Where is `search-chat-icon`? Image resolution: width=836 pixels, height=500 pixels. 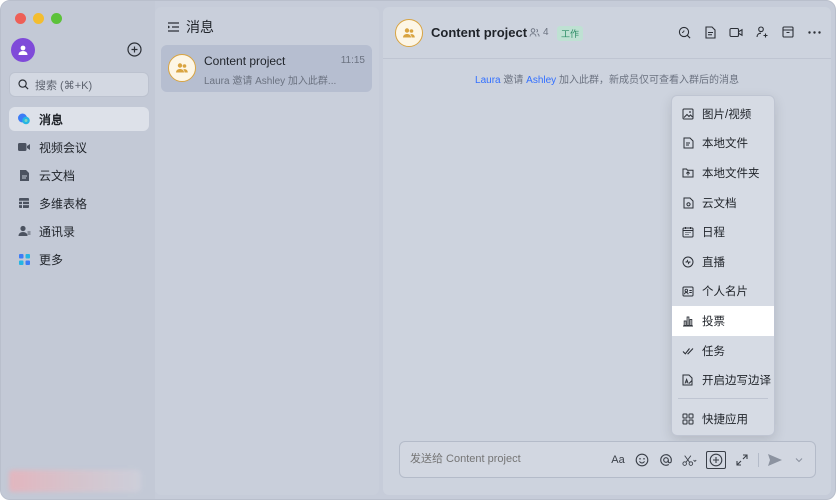 search-chat-icon is located at coordinates (684, 32).